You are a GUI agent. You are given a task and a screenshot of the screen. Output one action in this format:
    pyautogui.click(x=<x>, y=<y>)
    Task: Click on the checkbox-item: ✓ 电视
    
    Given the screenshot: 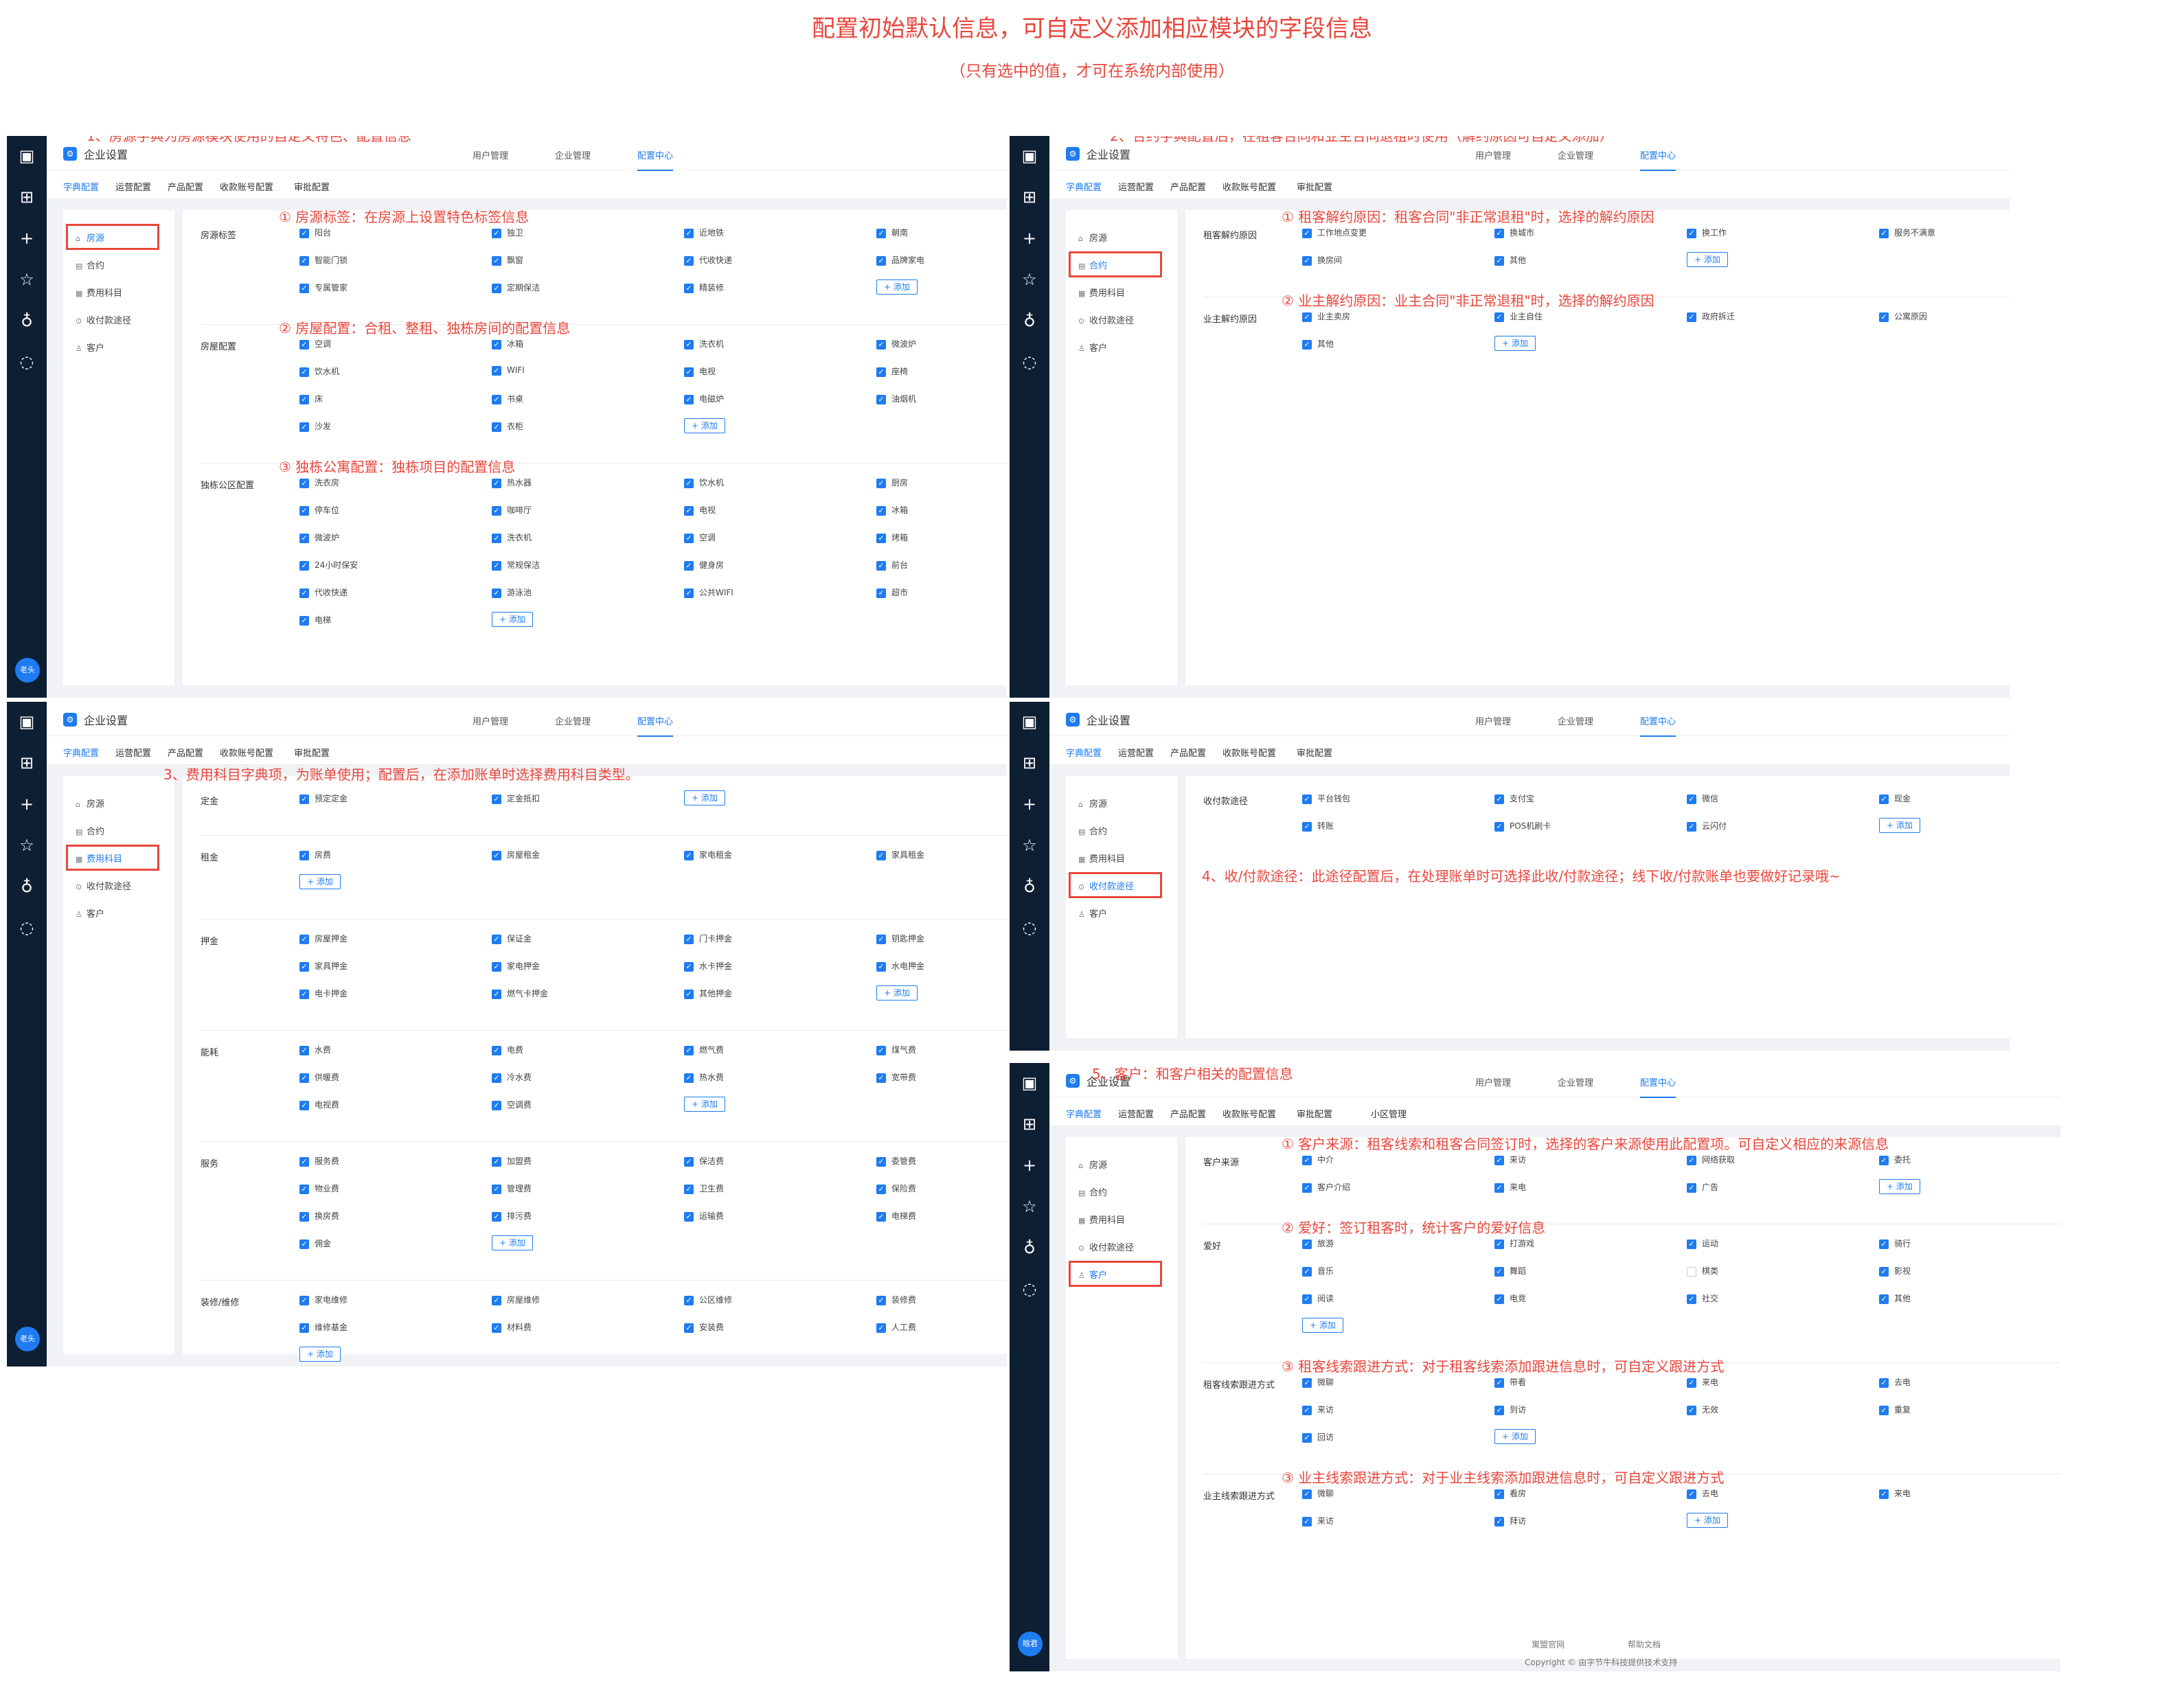 What is the action you would take?
    pyautogui.click(x=700, y=510)
    